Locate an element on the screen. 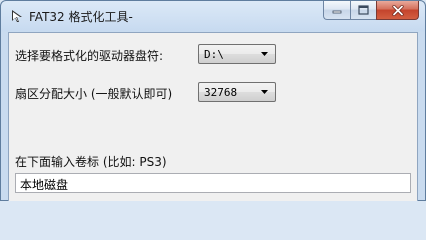 This screenshot has height=240, width=426. volume-label-caption: 在下面输入卷标 (比如: PS3) is located at coordinates (91, 162).